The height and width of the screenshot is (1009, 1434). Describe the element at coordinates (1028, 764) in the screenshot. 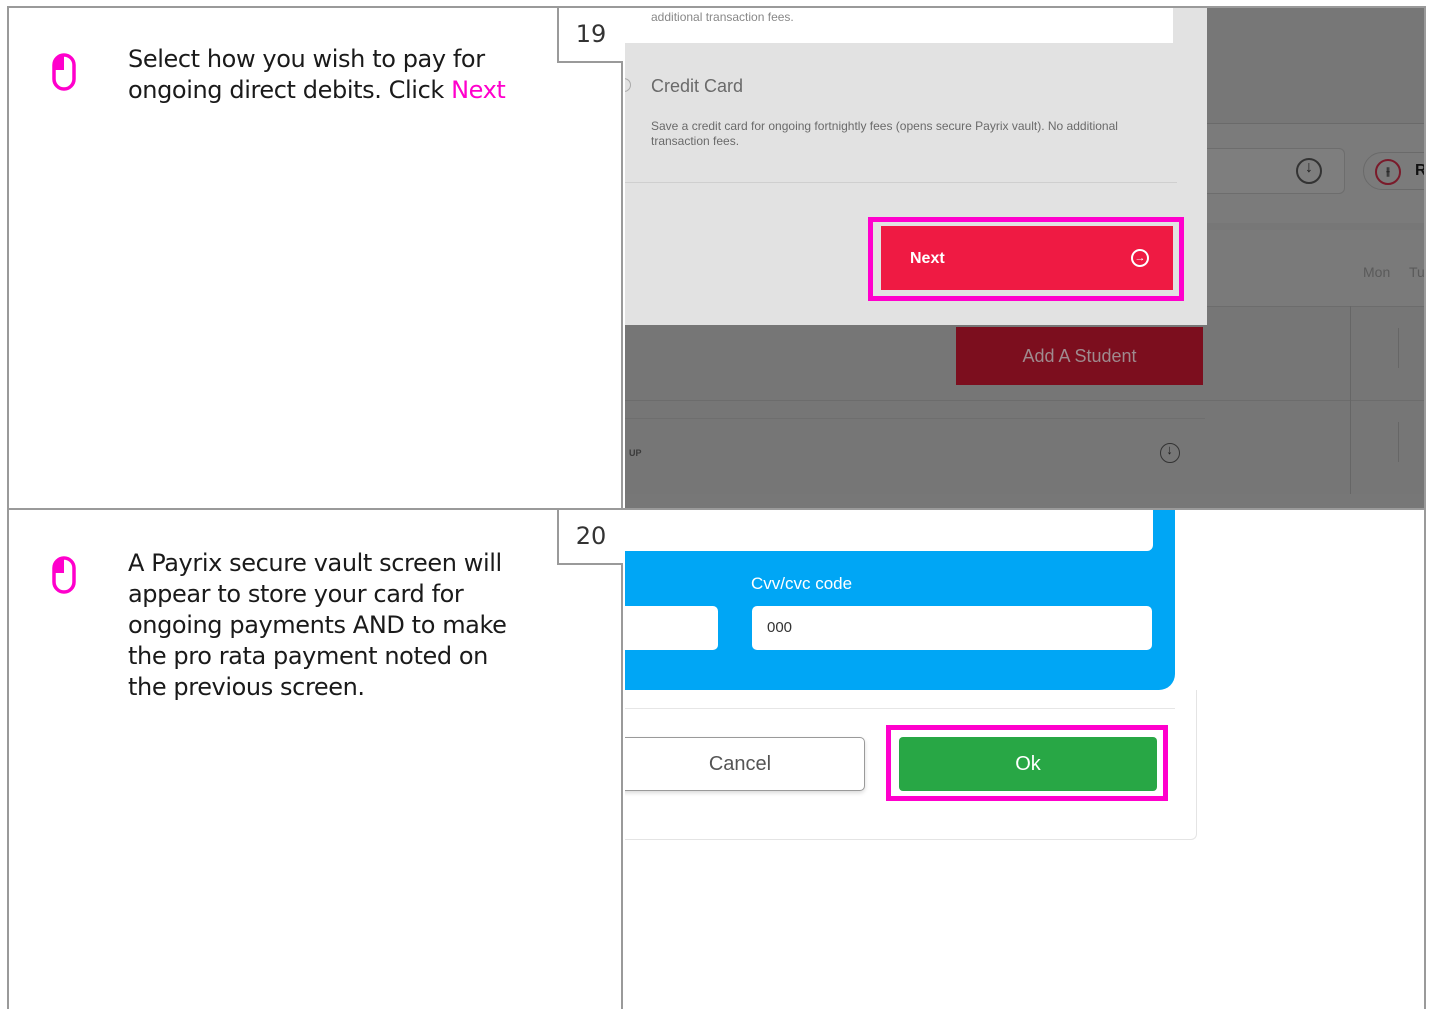

I see `ok-button: Ok` at that location.